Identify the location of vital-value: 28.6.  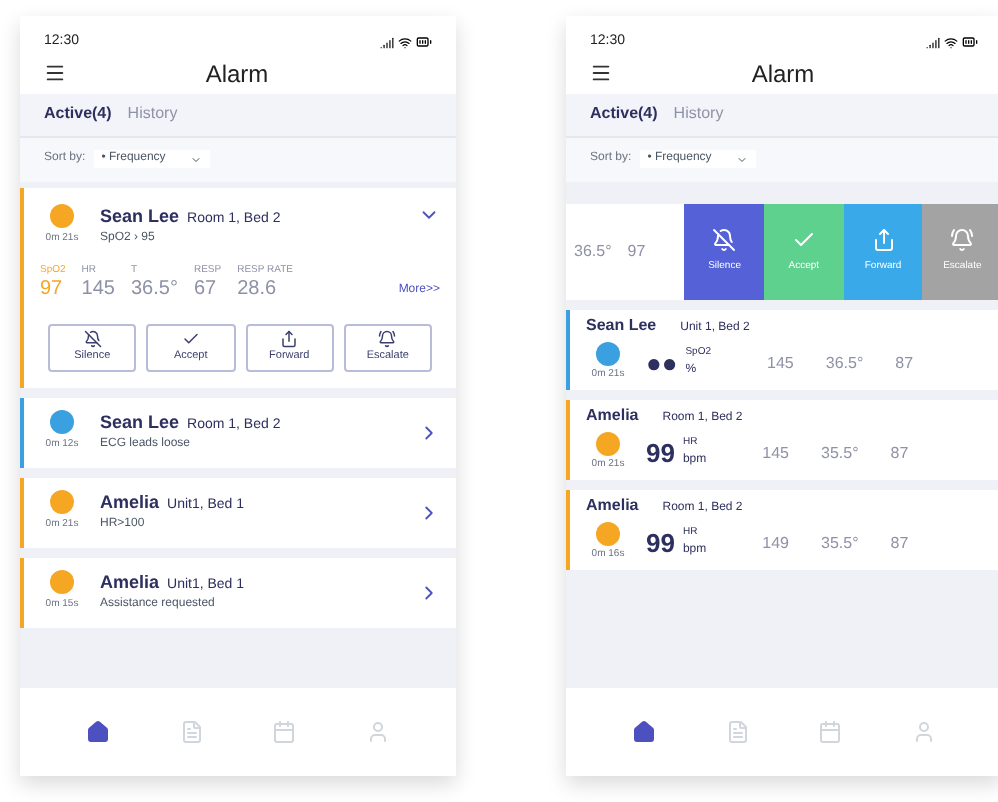
(258, 289).